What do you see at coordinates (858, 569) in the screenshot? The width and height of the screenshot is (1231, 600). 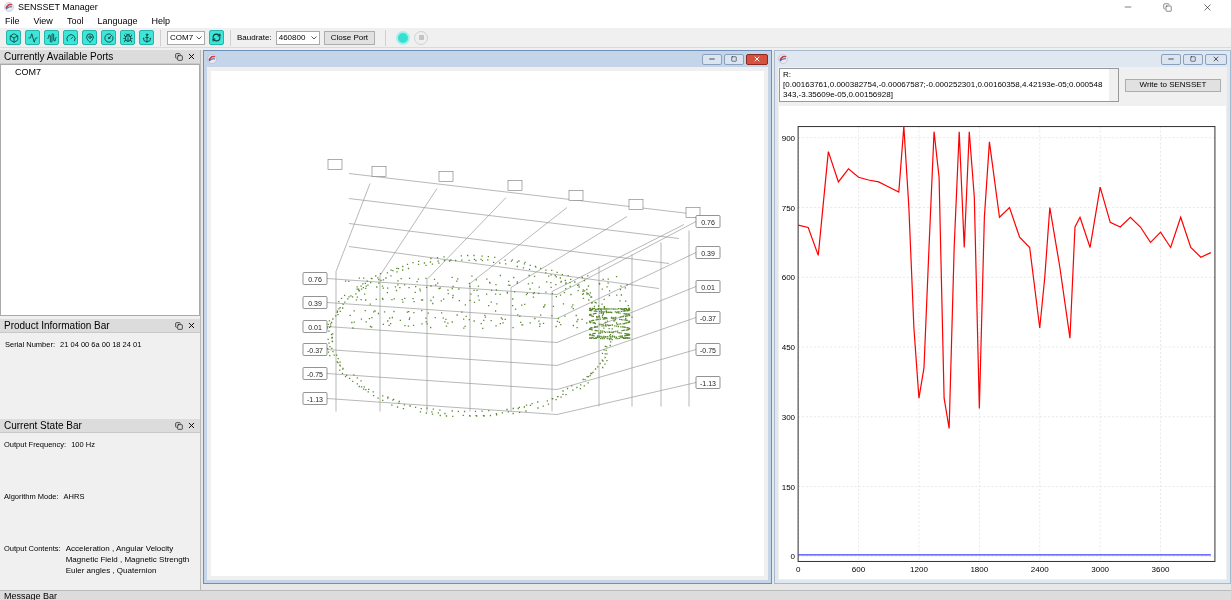 I see `x-tick-label: 600` at bounding box center [858, 569].